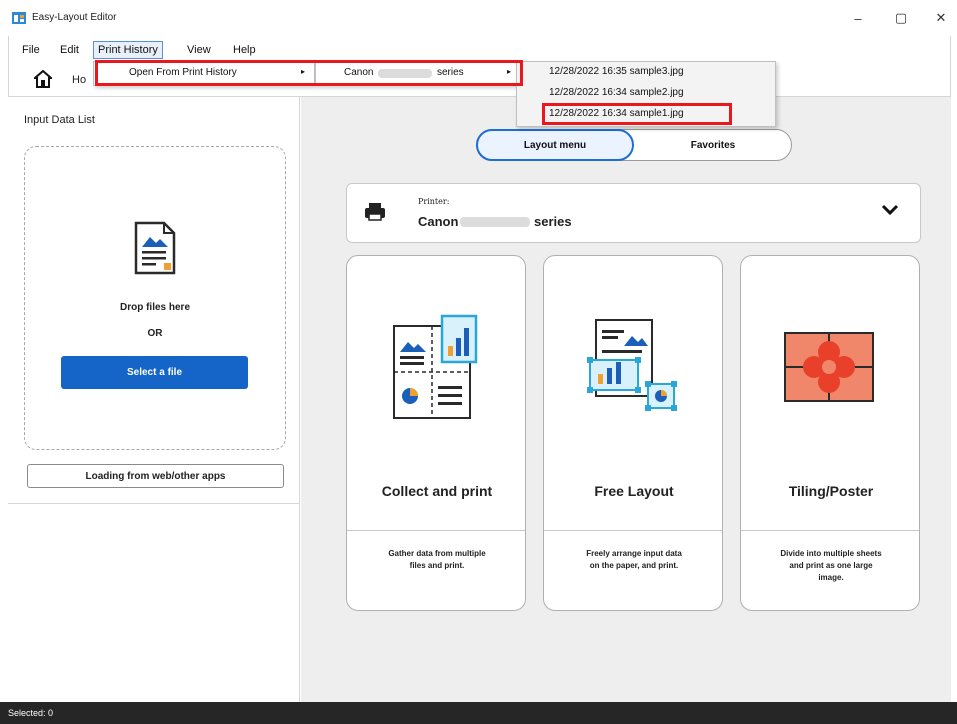 This screenshot has width=957, height=724. I want to click on or-text: OR, so click(155, 333).